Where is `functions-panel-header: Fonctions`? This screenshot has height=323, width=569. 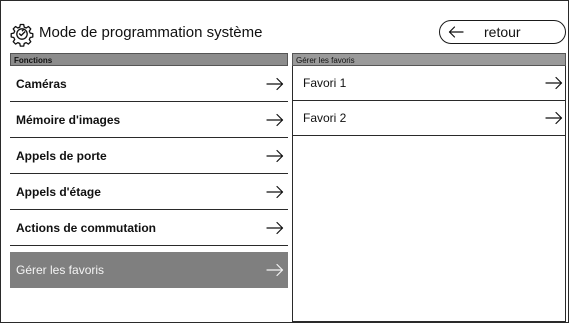
functions-panel-header: Fonctions is located at coordinates (149, 59).